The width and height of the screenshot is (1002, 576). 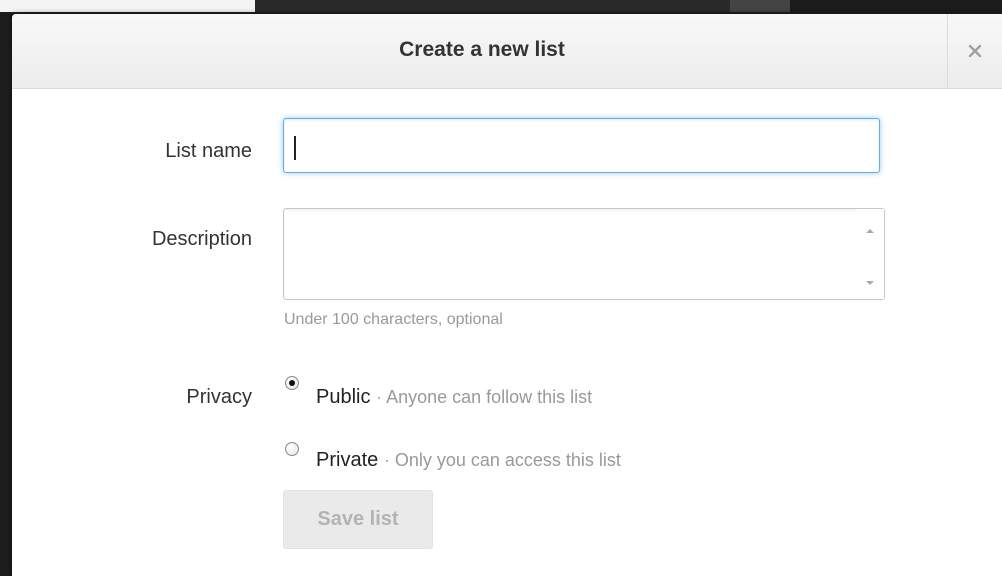 What do you see at coordinates (295, 148) in the screenshot?
I see `text-caret` at bounding box center [295, 148].